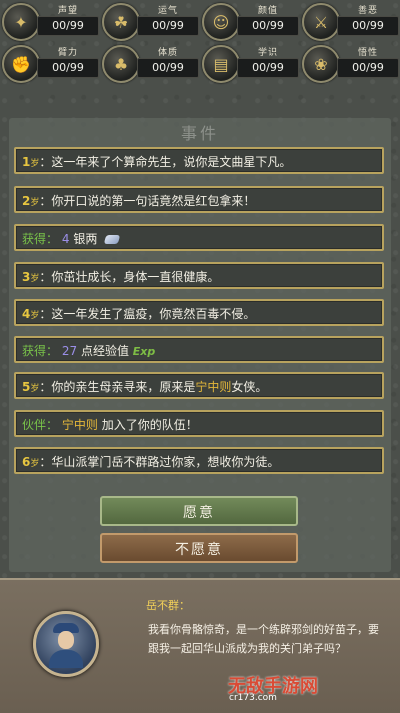 The height and width of the screenshot is (713, 400). I want to click on event-row: 5岁：你的亲生母亲寻来，原来是宁中则女侠。, so click(199, 385).